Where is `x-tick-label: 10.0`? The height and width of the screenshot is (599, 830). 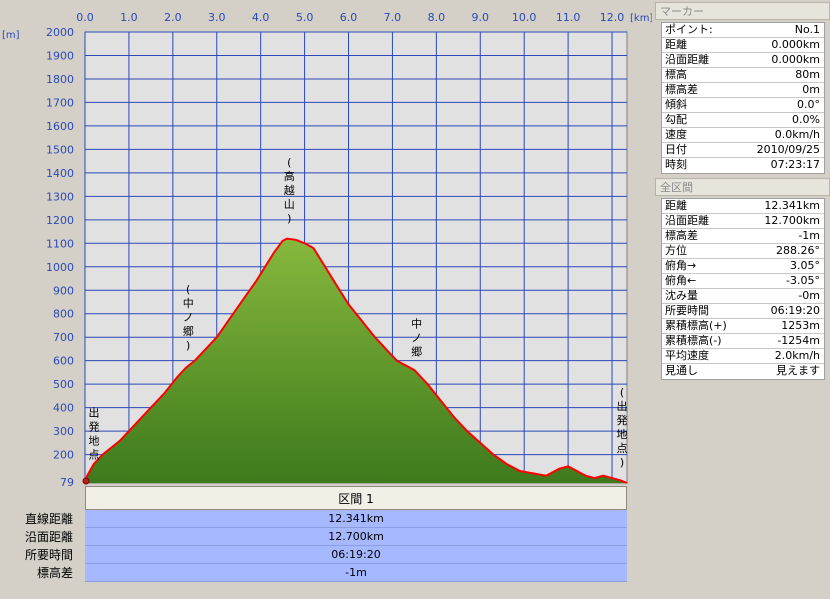 x-tick-label: 10.0 is located at coordinates (524, 17).